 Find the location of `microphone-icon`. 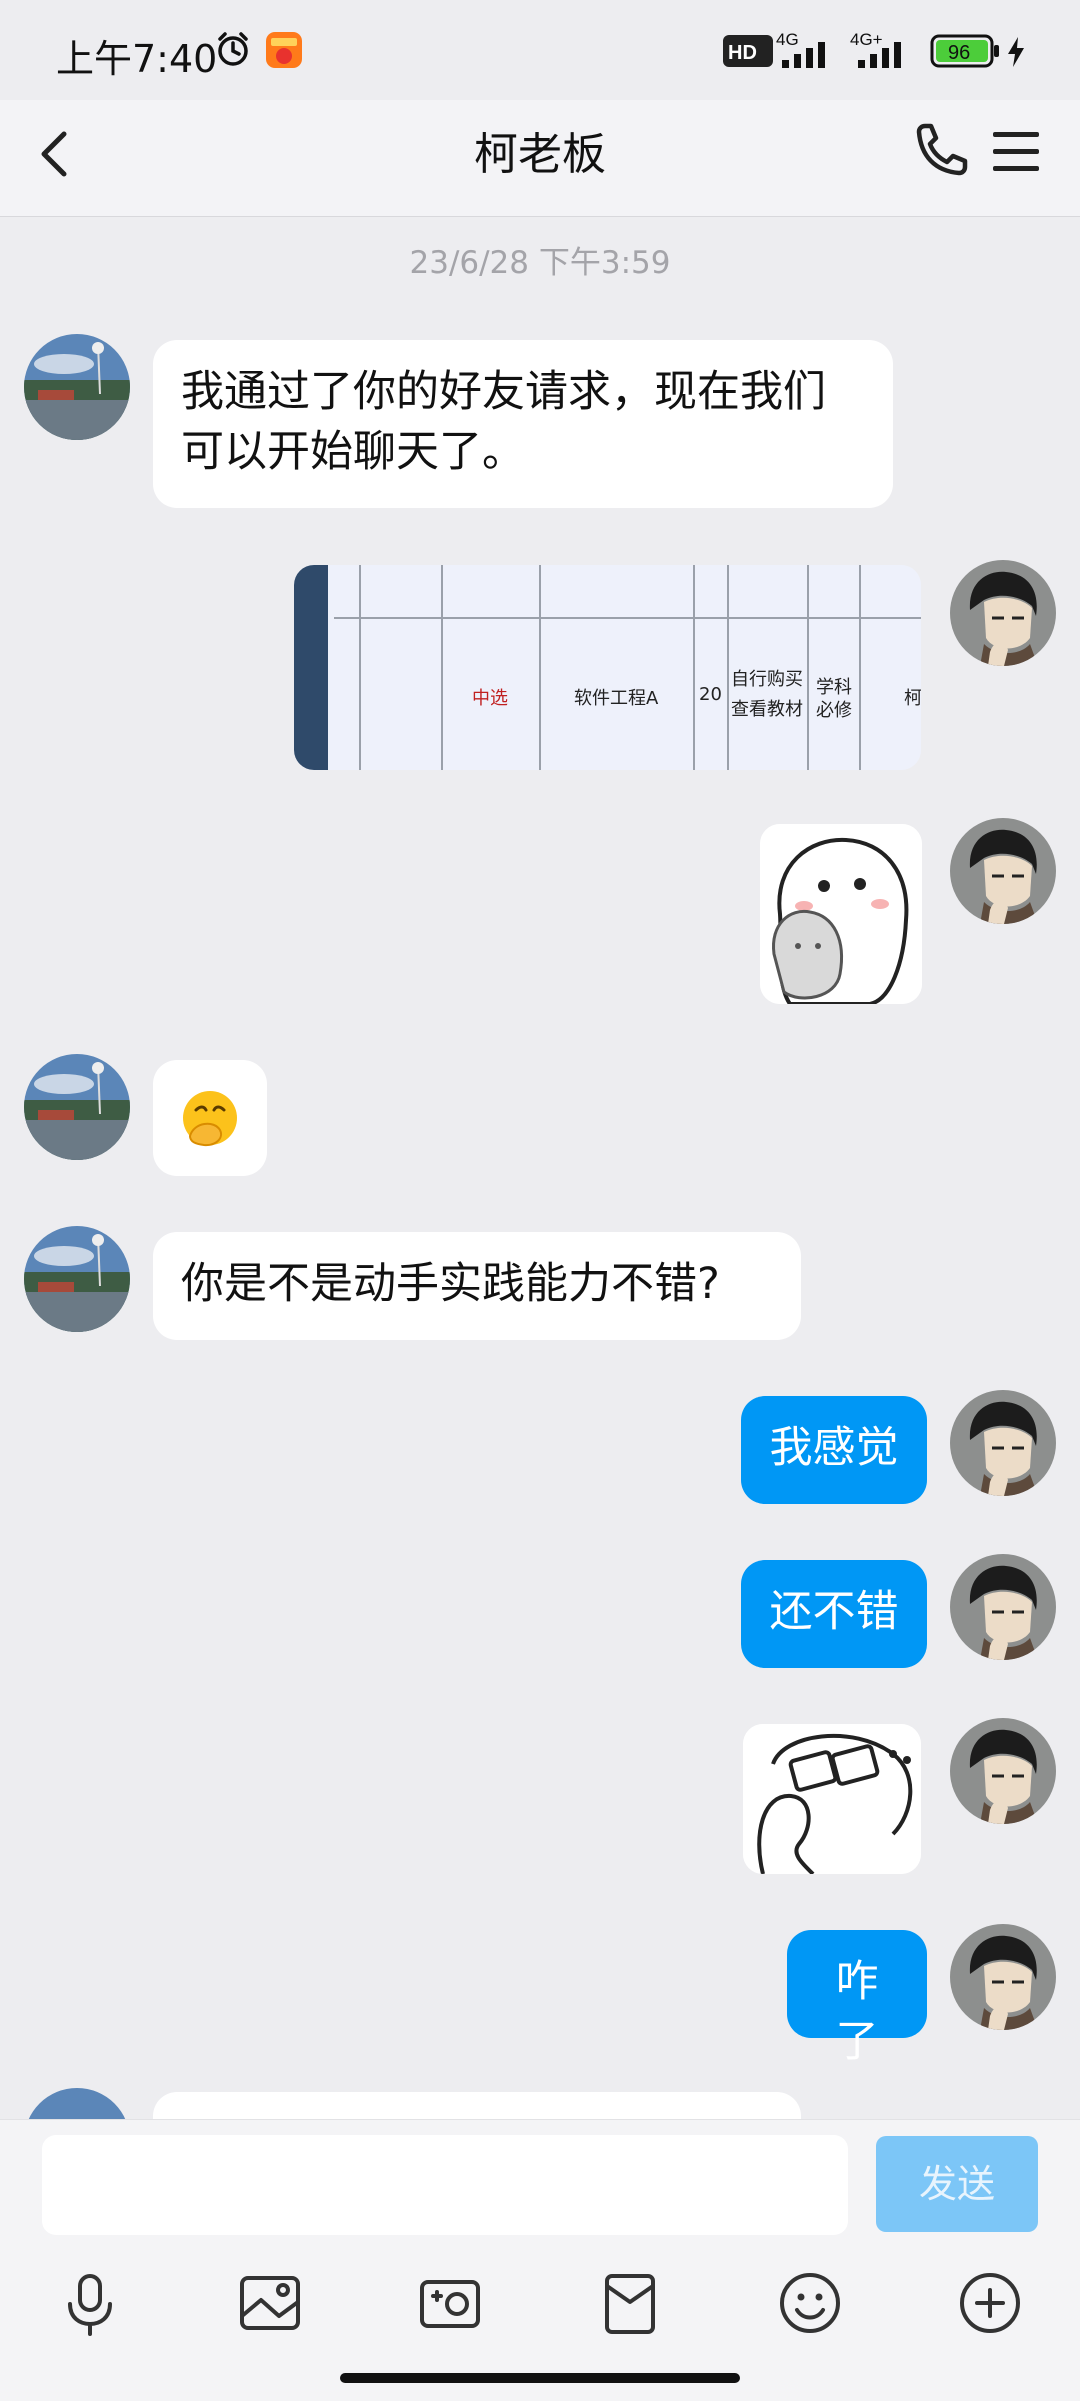

microphone-icon is located at coordinates (90, 2303).